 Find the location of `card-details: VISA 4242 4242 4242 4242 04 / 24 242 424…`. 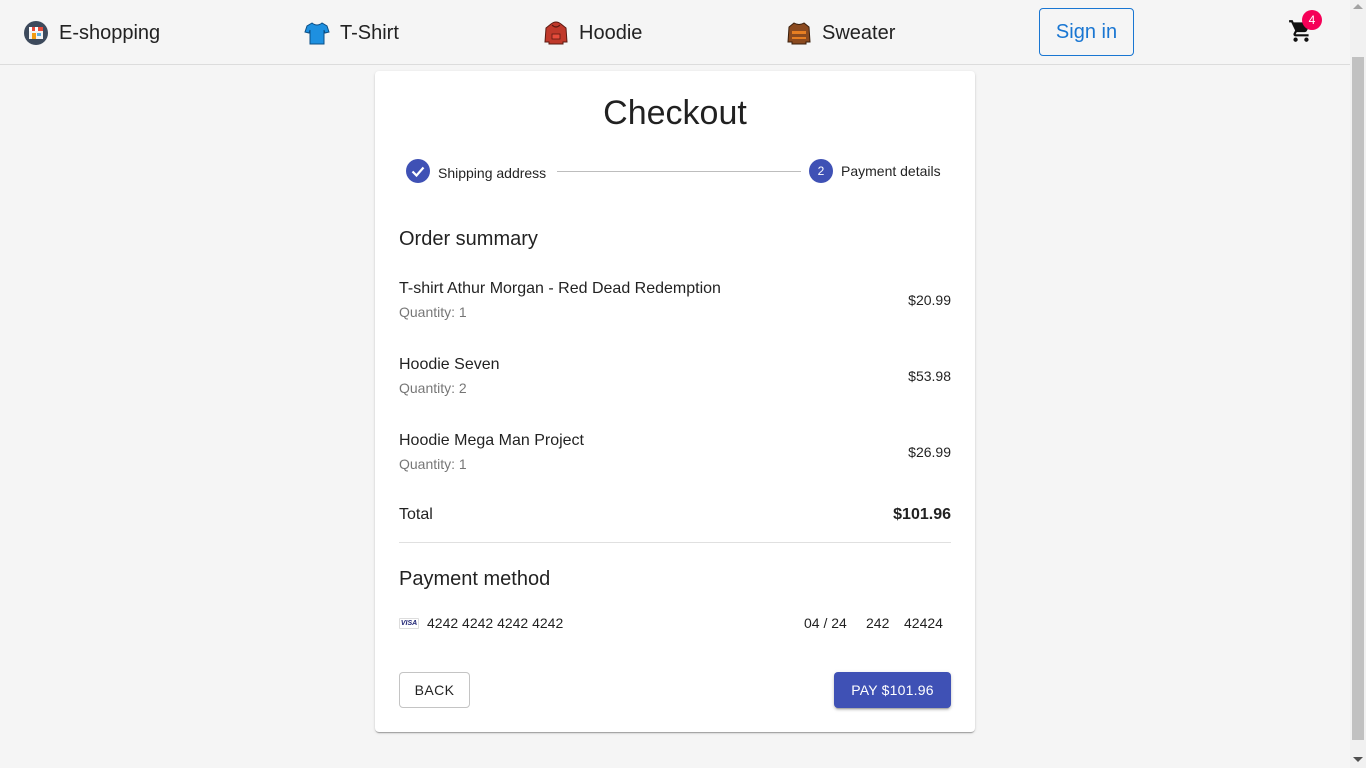

card-details: VISA 4242 4242 4242 4242 04 / 24 242 424… is located at coordinates (675, 624).